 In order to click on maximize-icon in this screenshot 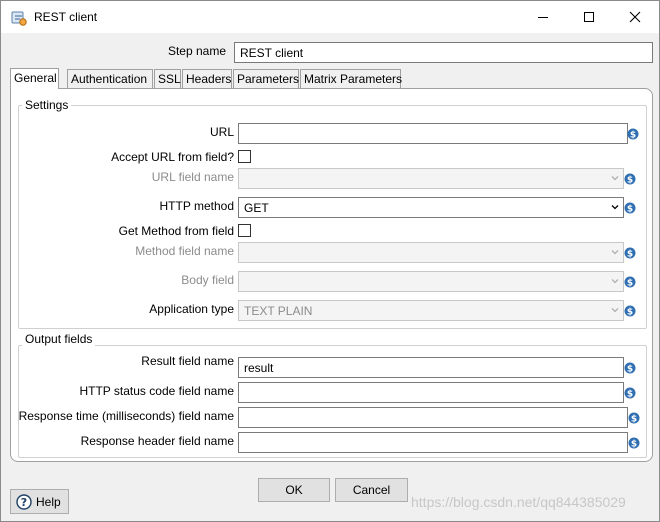, I will do `click(589, 17)`.